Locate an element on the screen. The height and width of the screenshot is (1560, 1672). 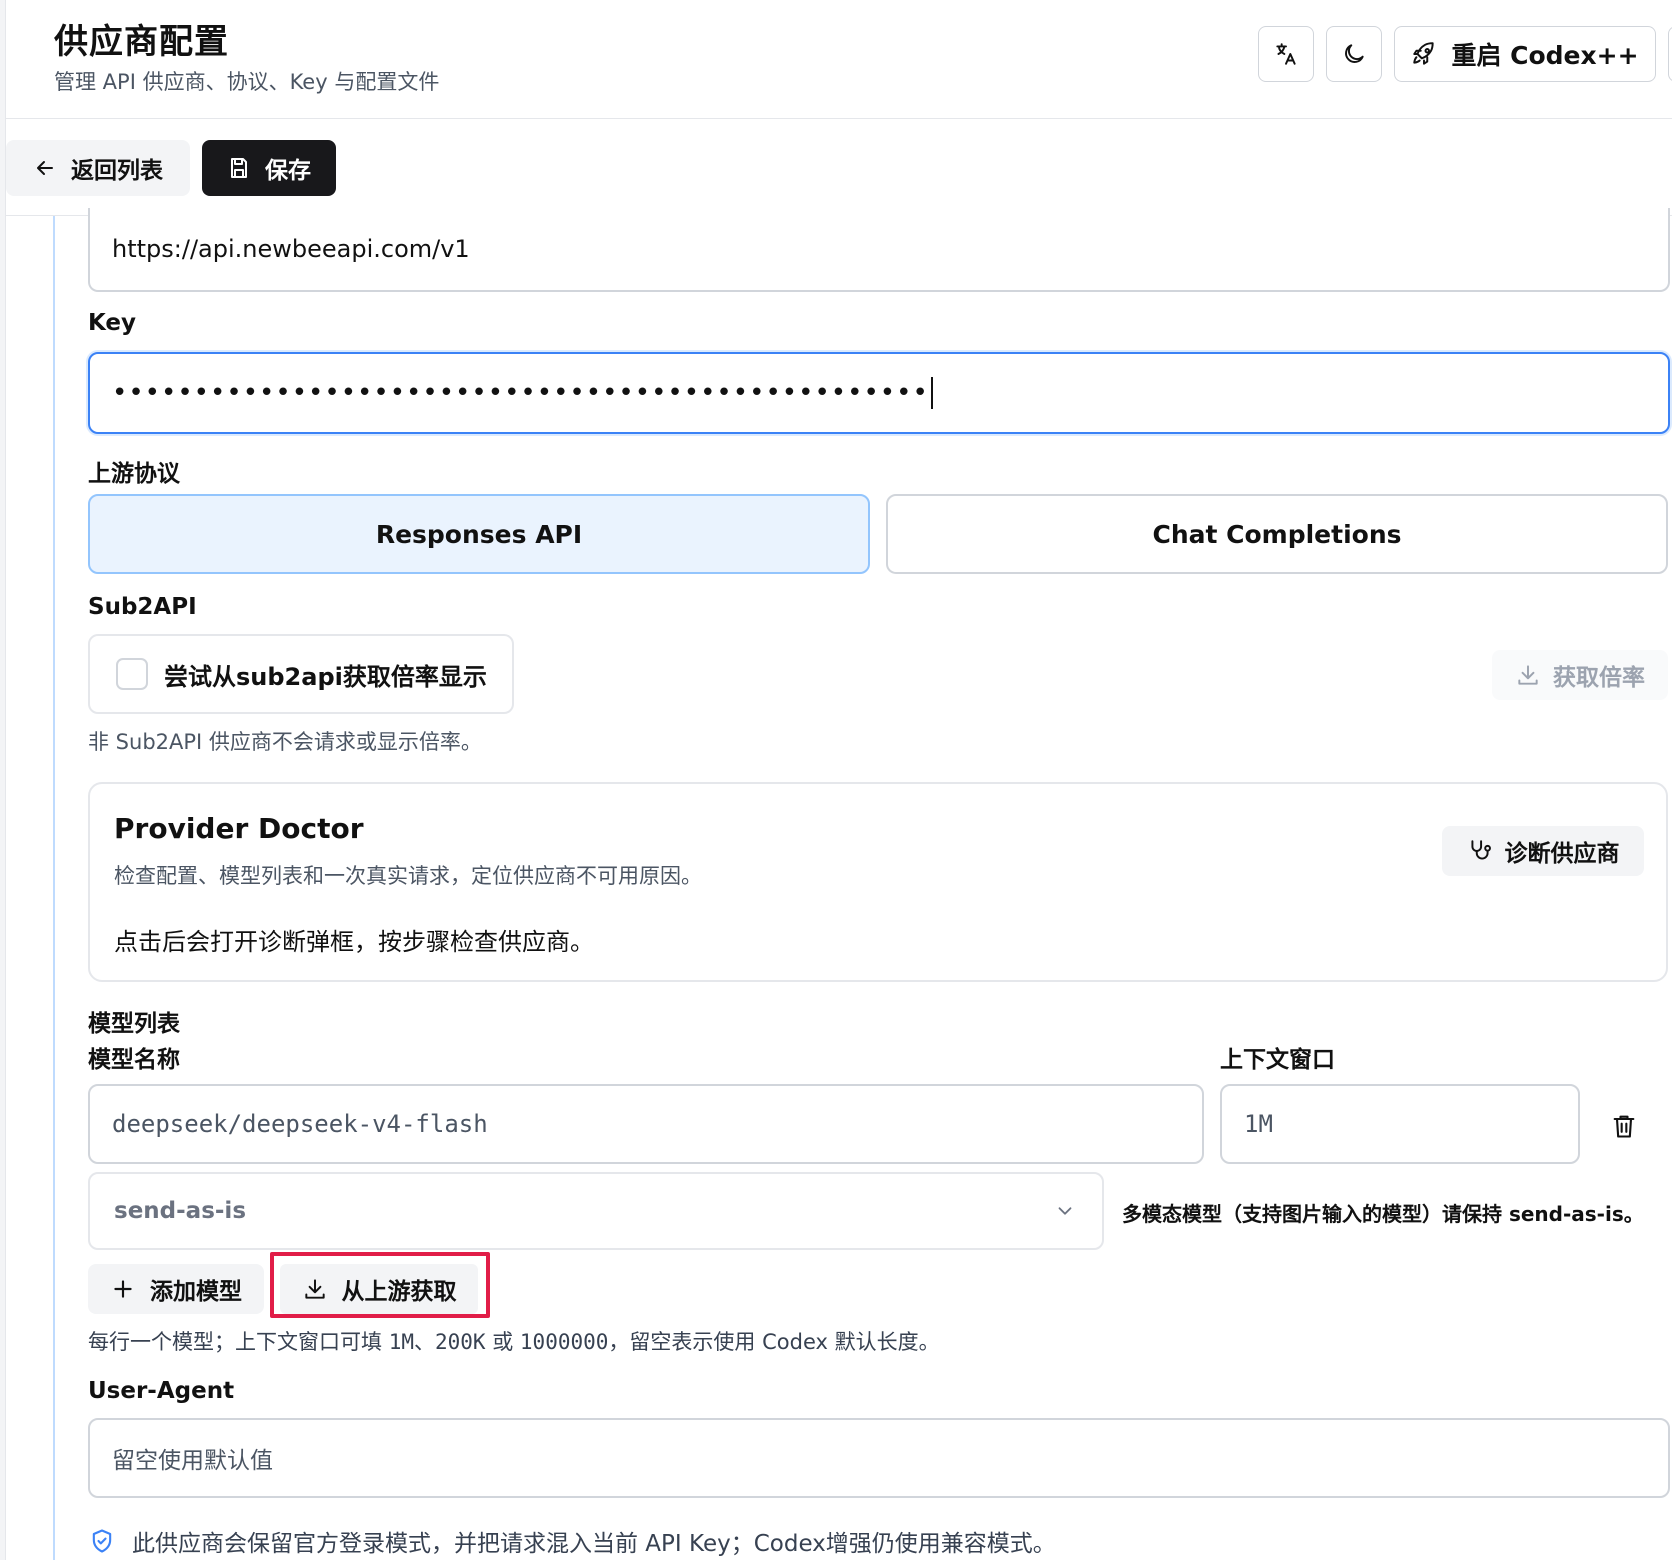
translate-icon is located at coordinates (1286, 54).